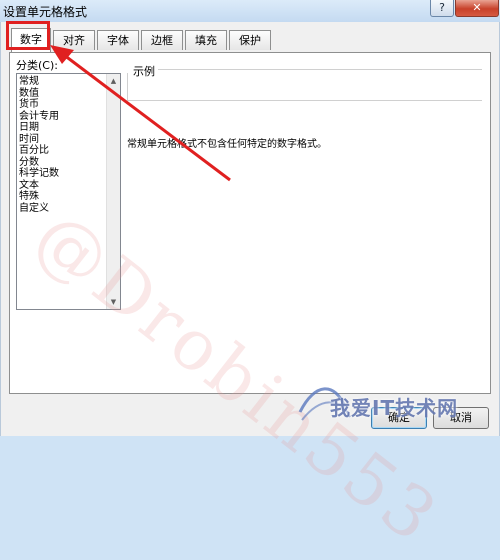  Describe the element at coordinates (61, 151) in the screenshot. I see `category-item: 百分比` at that location.